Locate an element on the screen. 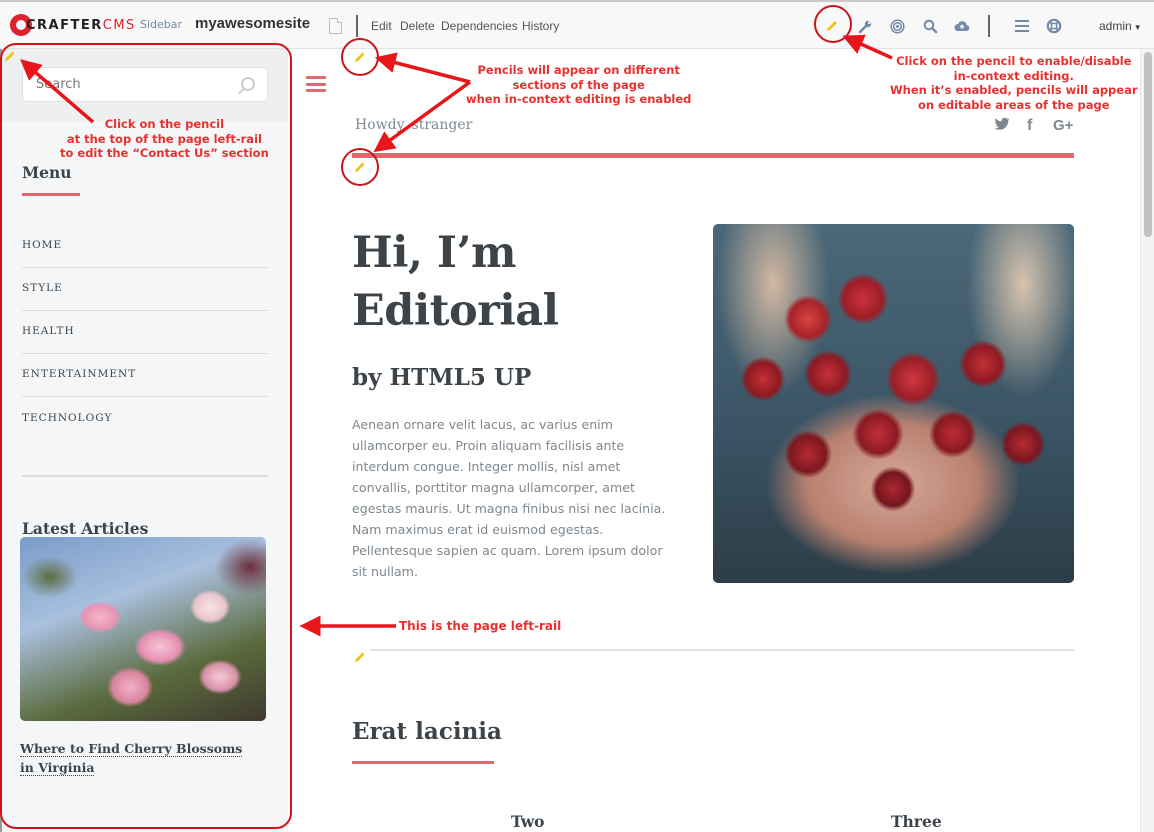 Image resolution: width=1154 pixels, height=832 pixels. header-accent-bar is located at coordinates (713, 155).